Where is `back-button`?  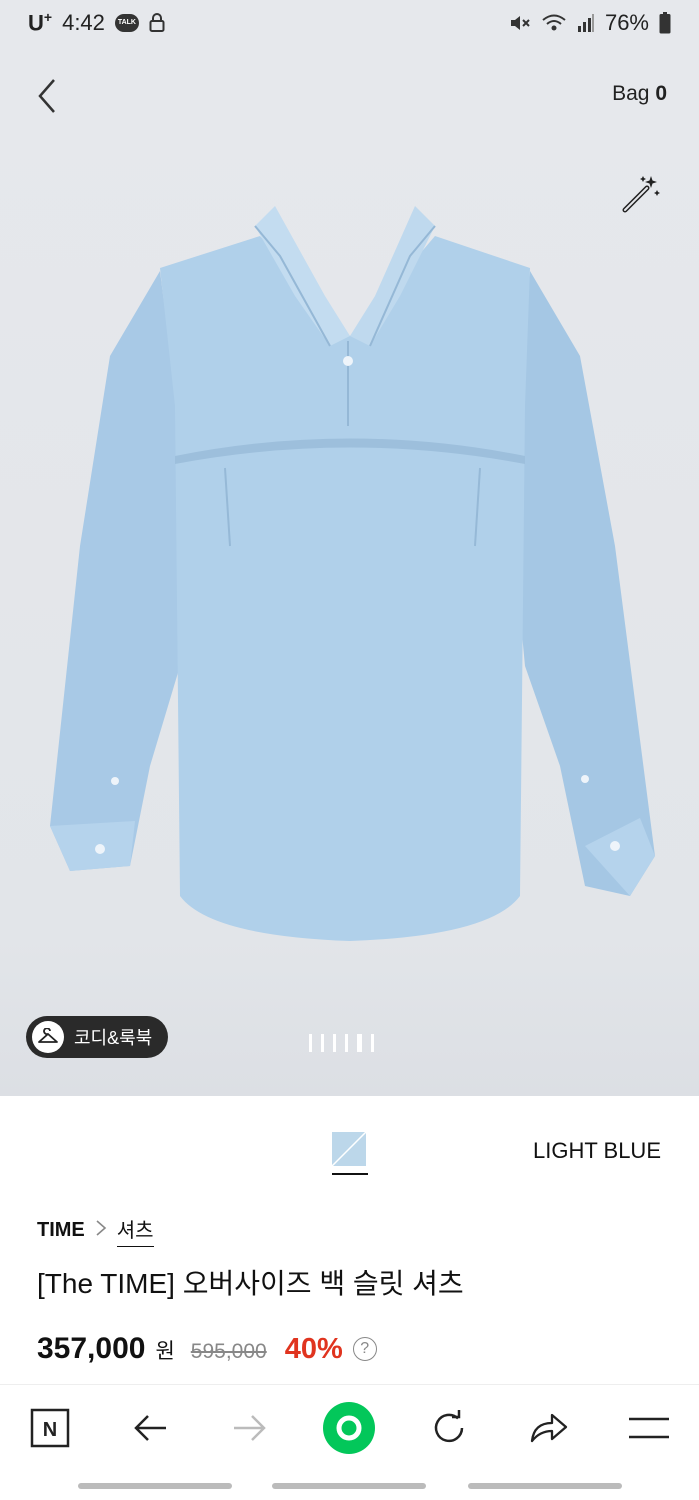
back-button is located at coordinates (48, 96).